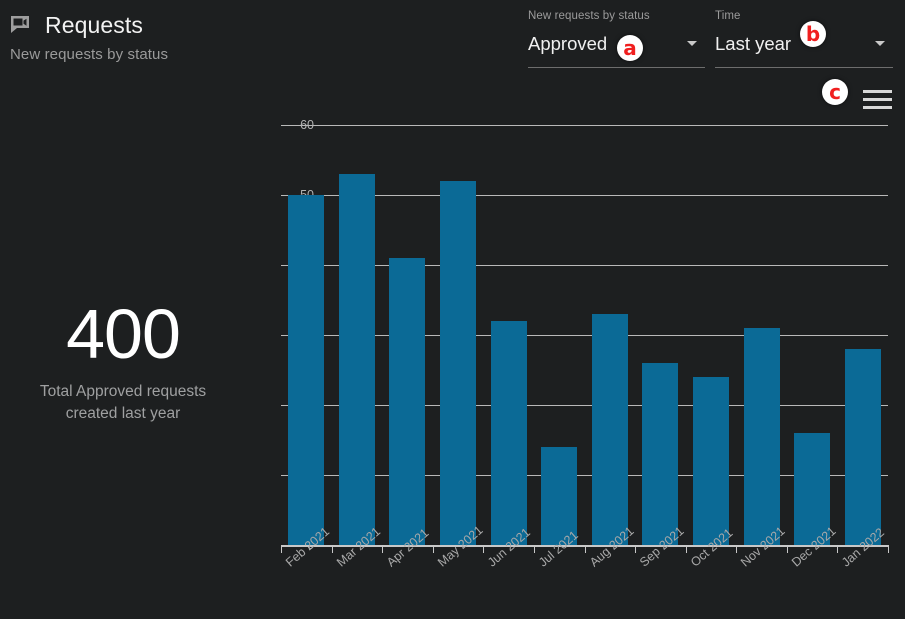 The image size is (905, 619). What do you see at coordinates (813, 34) in the screenshot?
I see `annotation-marker-b: b` at bounding box center [813, 34].